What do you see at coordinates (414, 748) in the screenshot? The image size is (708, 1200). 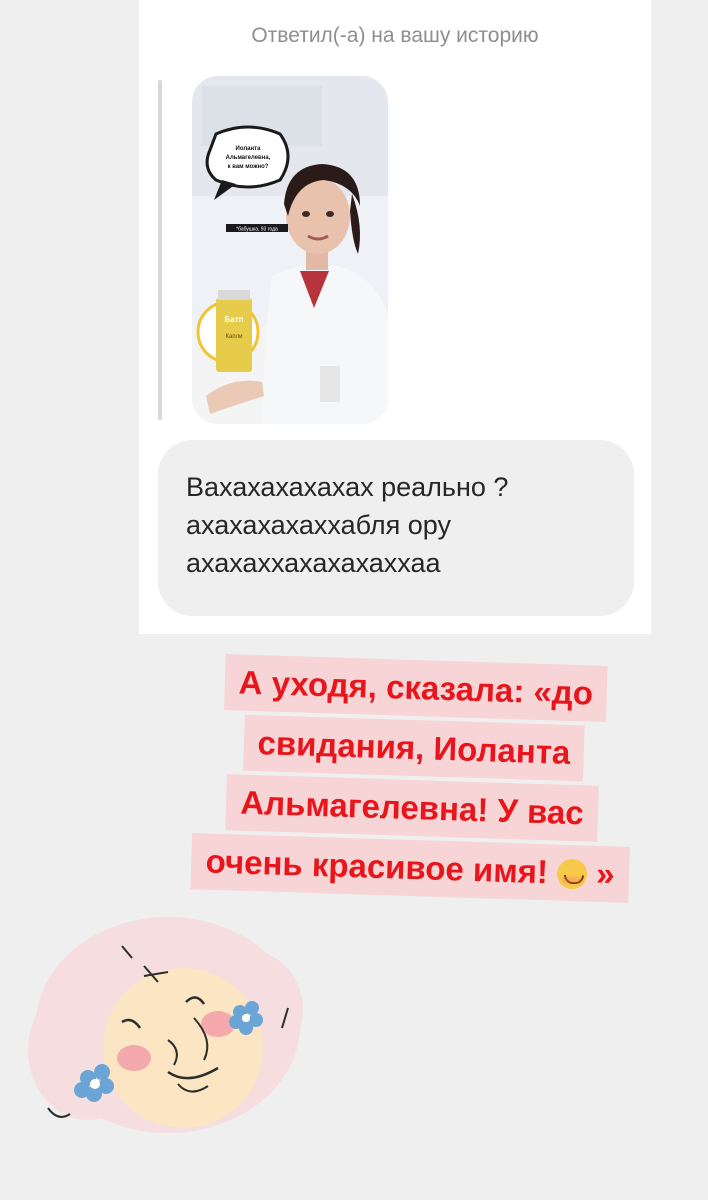 I see `caption-line-2: свидания, Иоланта` at bounding box center [414, 748].